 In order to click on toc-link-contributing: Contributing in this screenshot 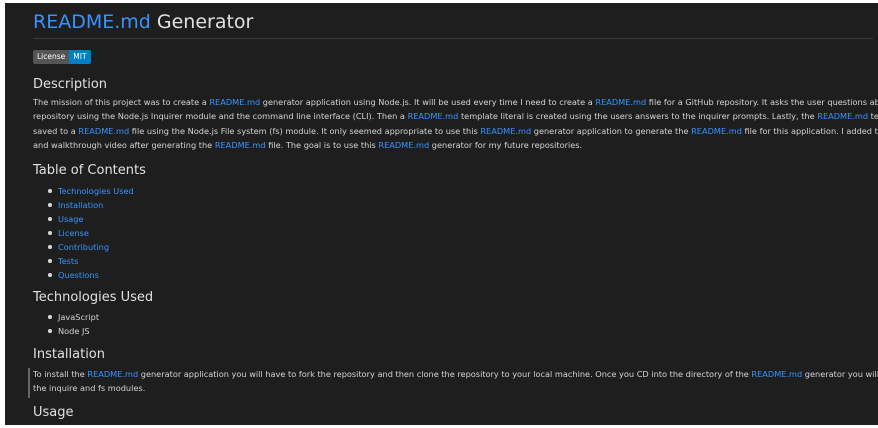, I will do `click(83, 247)`.